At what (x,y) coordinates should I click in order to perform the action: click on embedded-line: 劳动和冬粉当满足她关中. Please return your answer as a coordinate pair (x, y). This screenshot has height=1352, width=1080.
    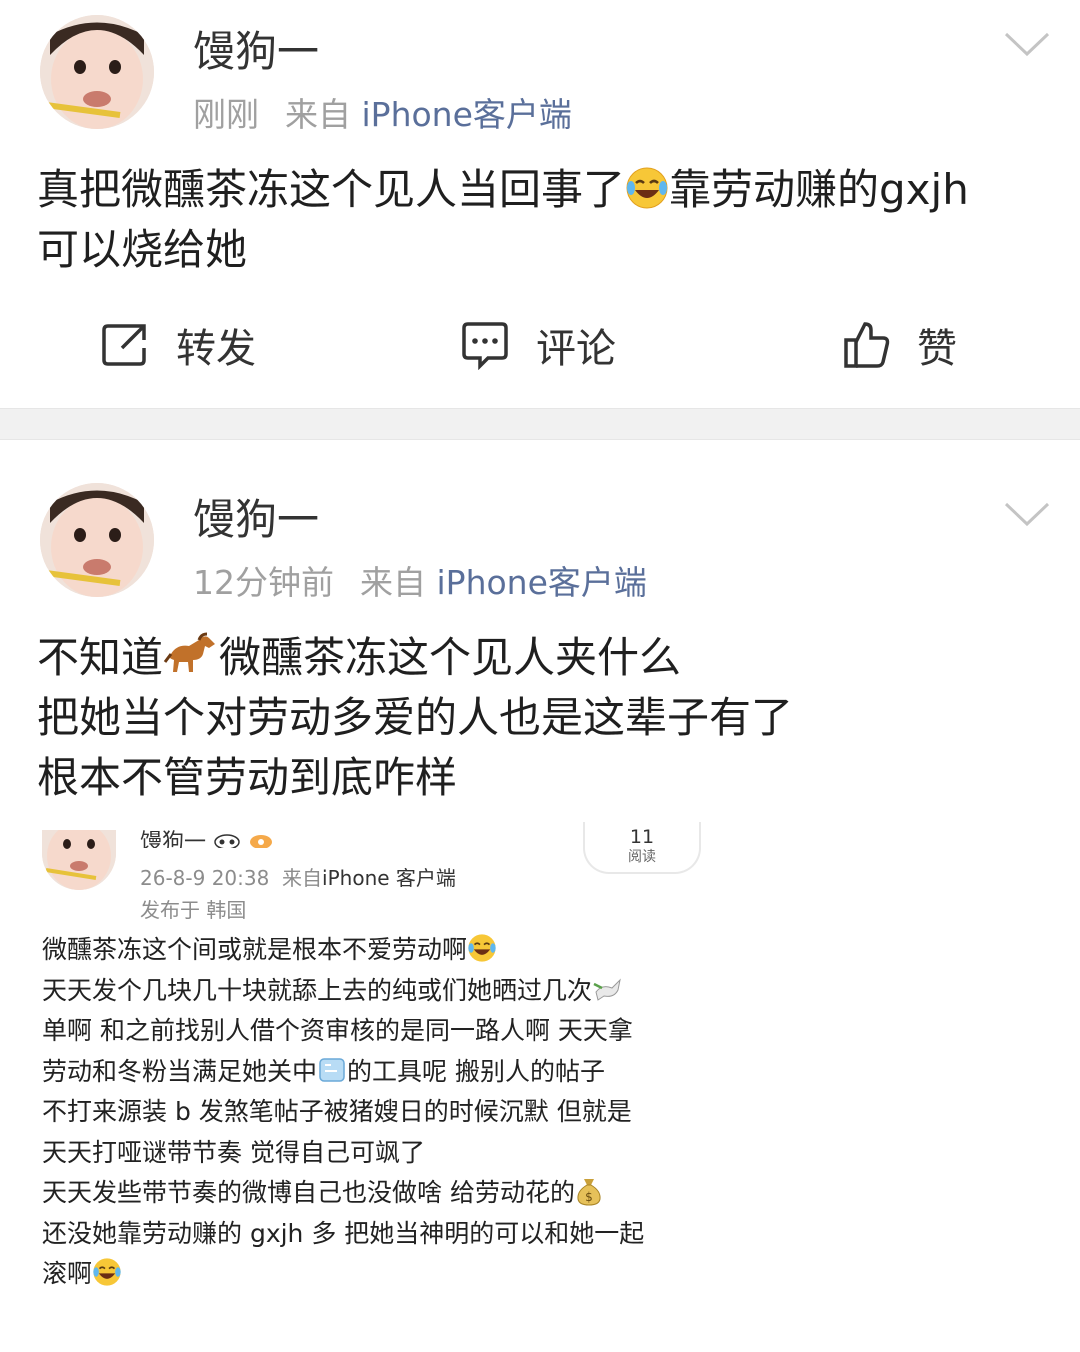
    Looking at the image, I should click on (180, 1071).